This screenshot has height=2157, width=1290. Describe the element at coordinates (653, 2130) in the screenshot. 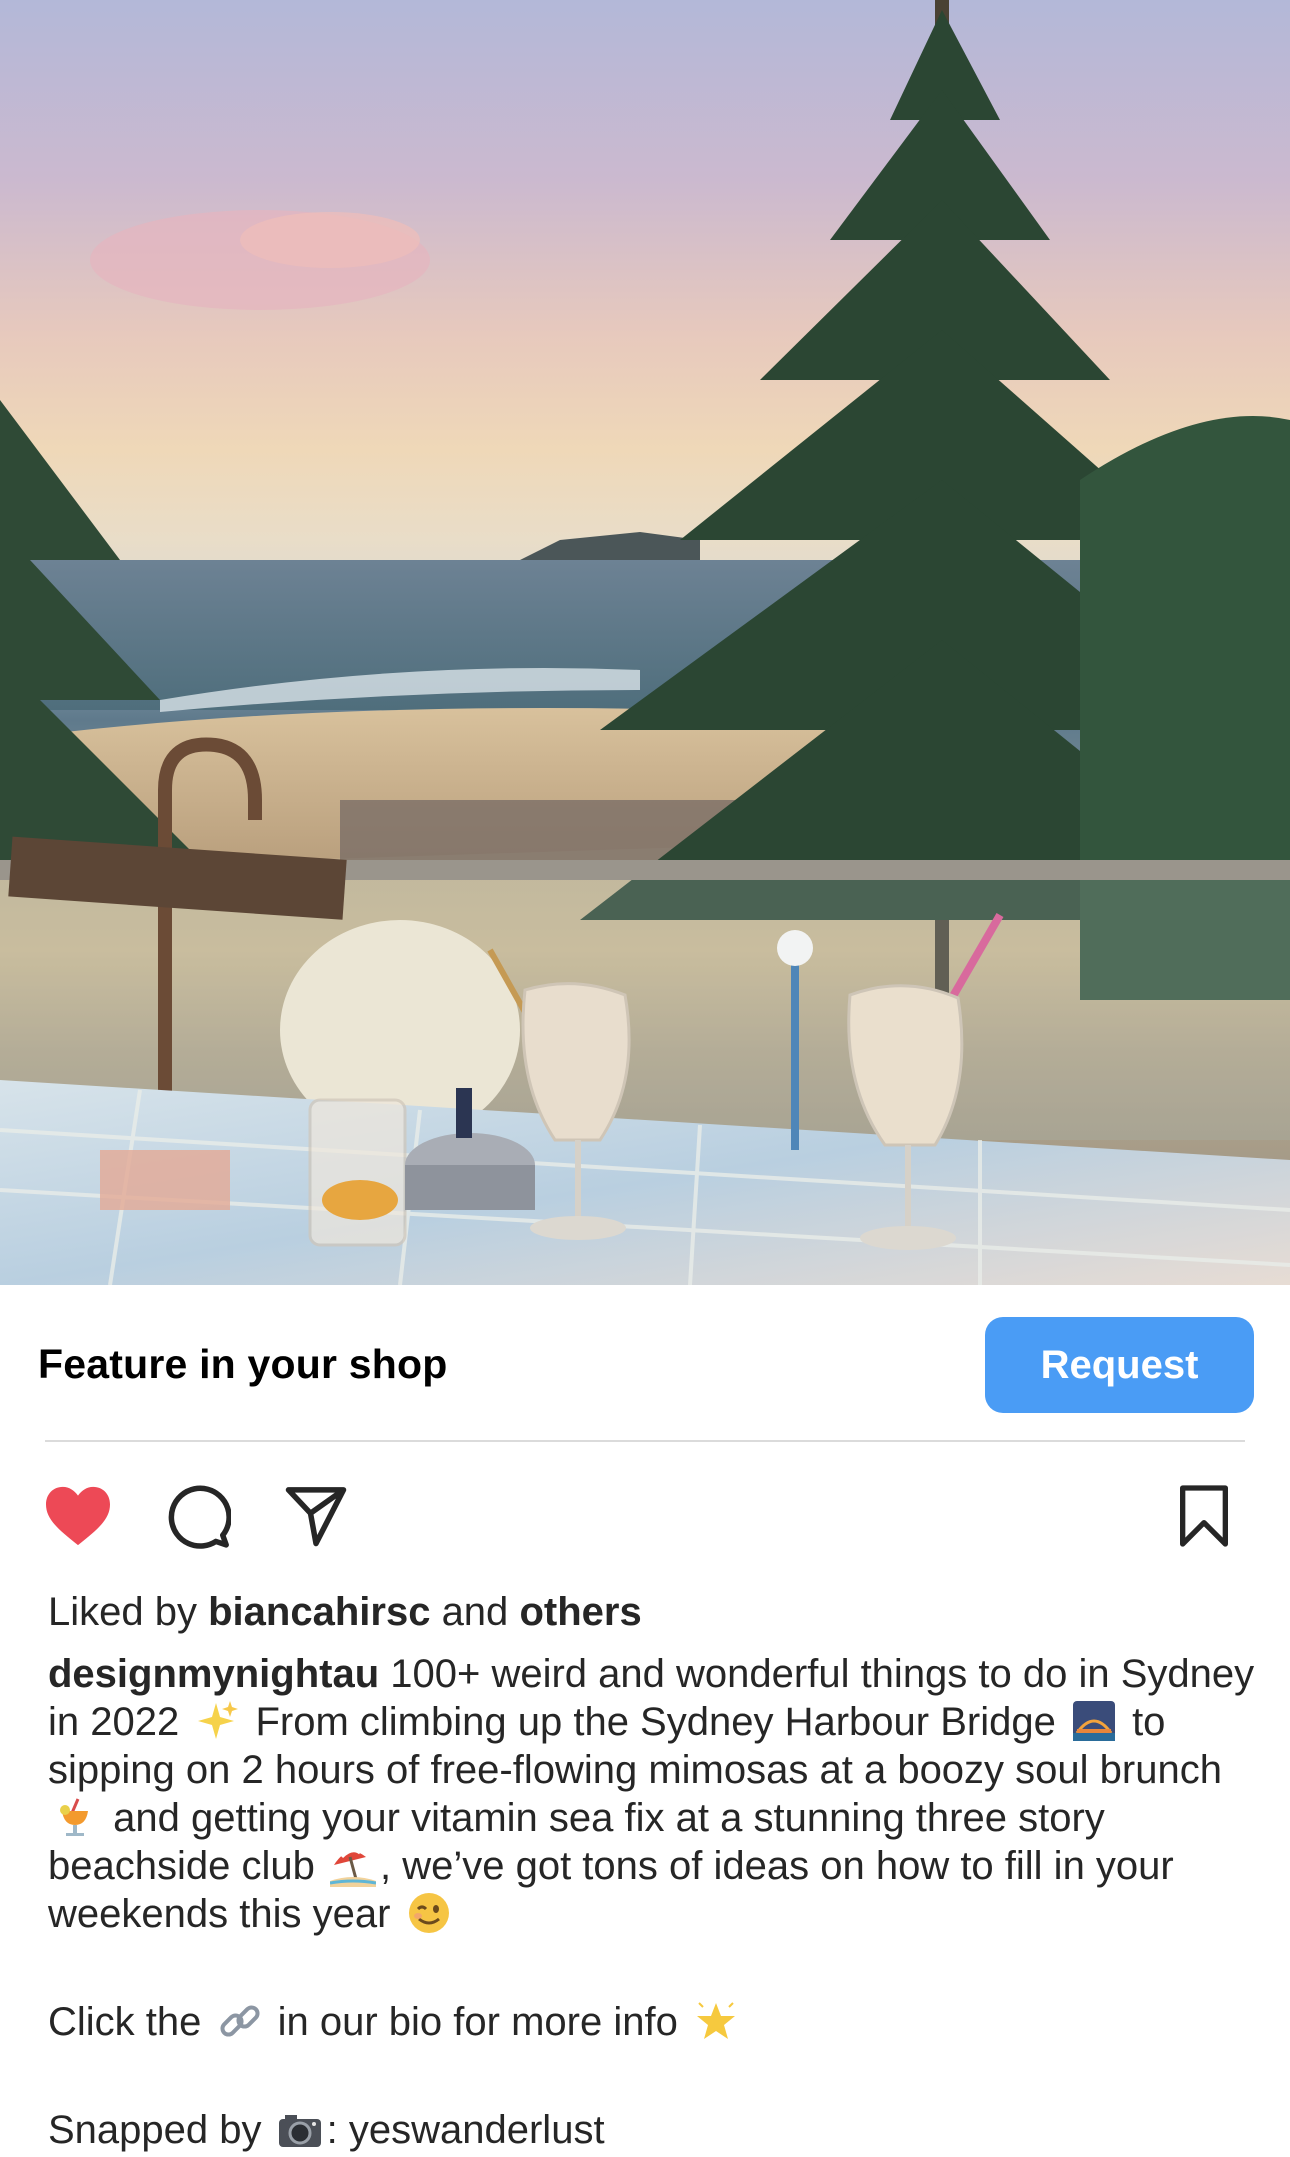

I see `caption-paragraph-3: Snapped by : yeswanderlust` at that location.